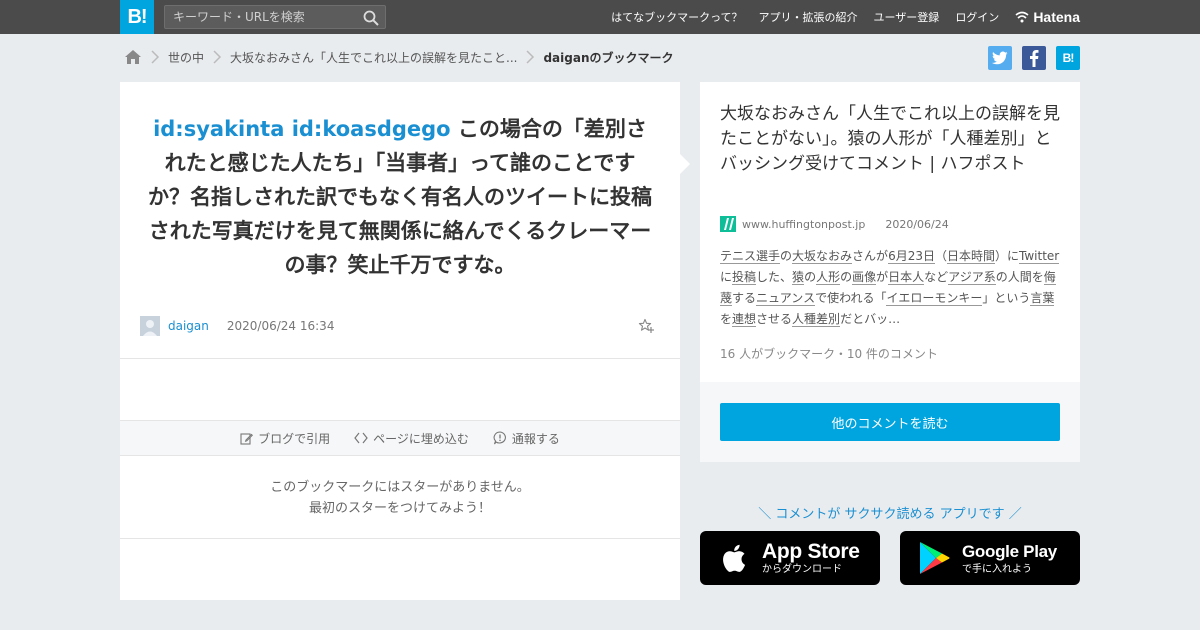 This screenshot has height=630, width=1200. What do you see at coordinates (816, 319) in the screenshot?
I see `keyword-link: 人種差別` at bounding box center [816, 319].